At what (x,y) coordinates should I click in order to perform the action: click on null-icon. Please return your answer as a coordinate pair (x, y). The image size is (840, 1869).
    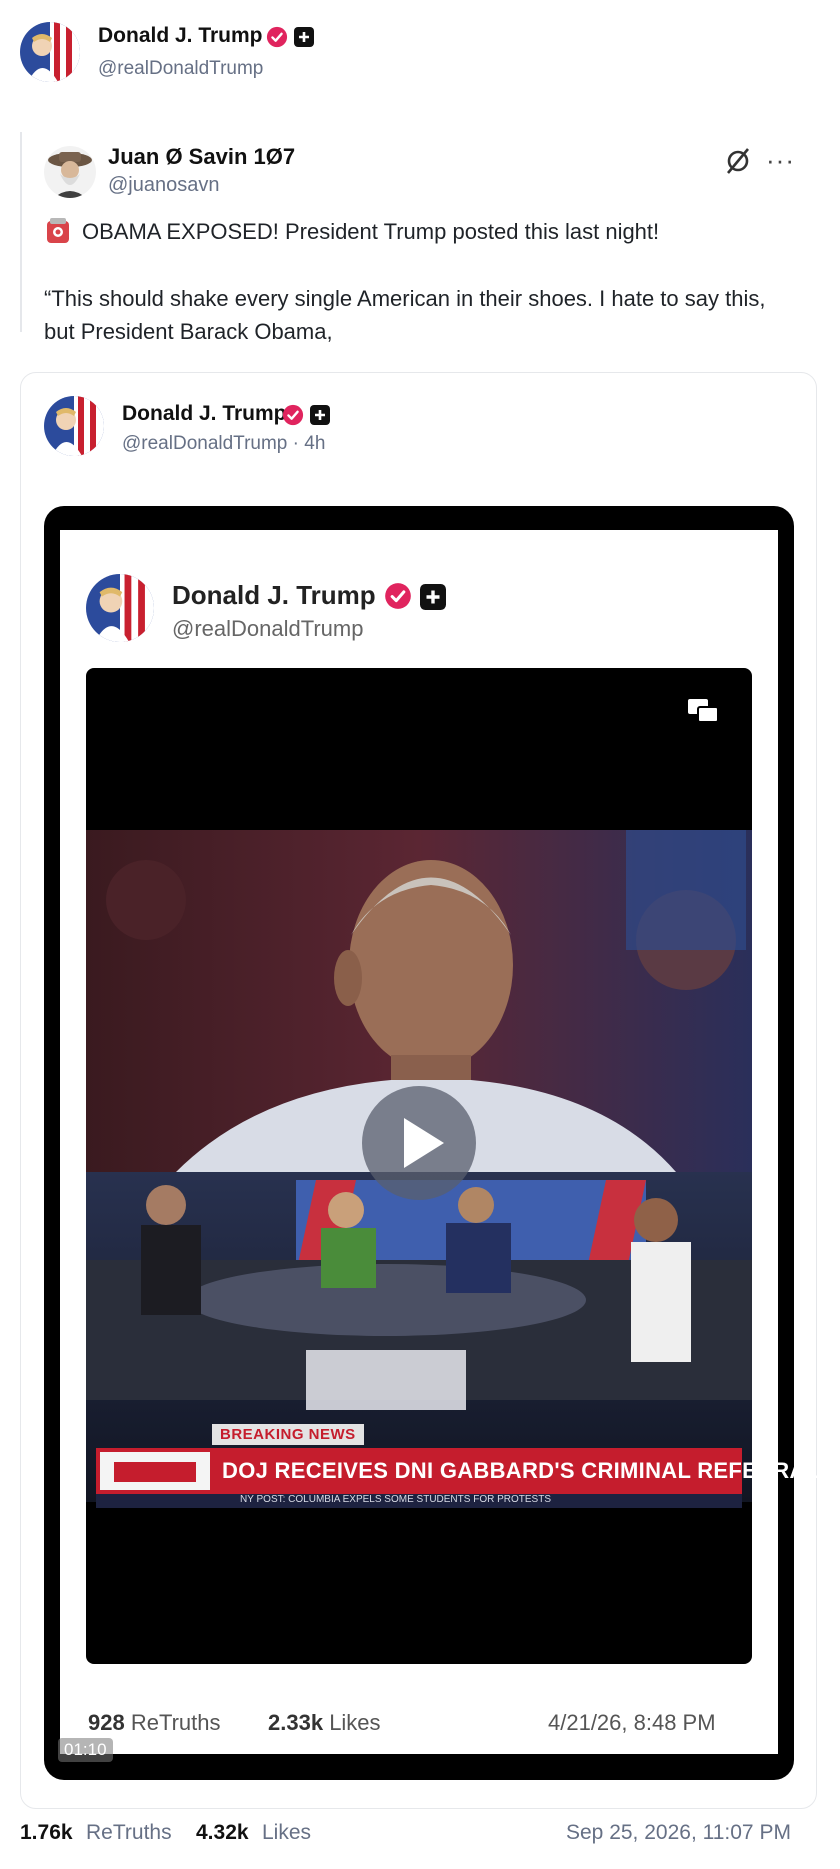
    Looking at the image, I should click on (738, 161).